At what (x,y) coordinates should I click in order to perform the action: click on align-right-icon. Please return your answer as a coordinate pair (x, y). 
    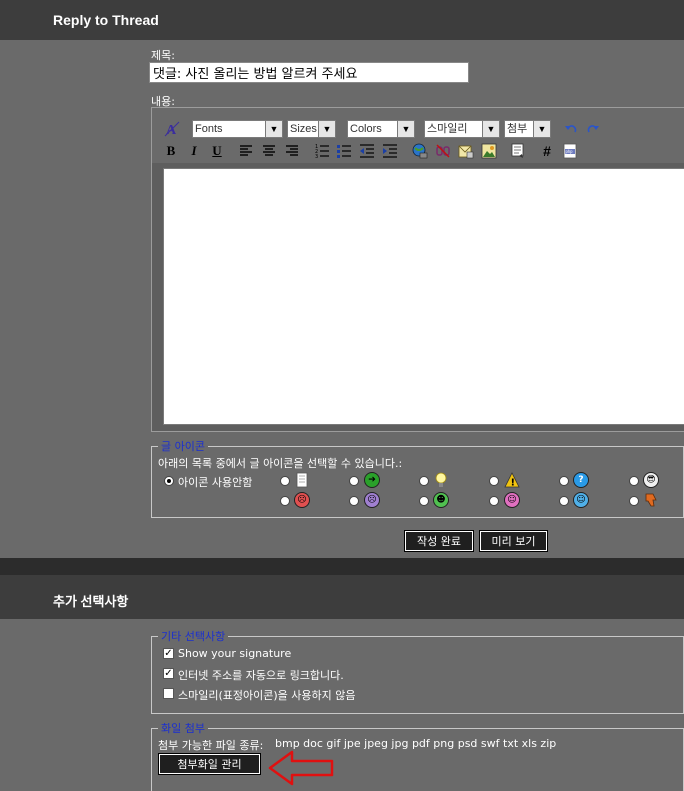
    Looking at the image, I should click on (292, 151).